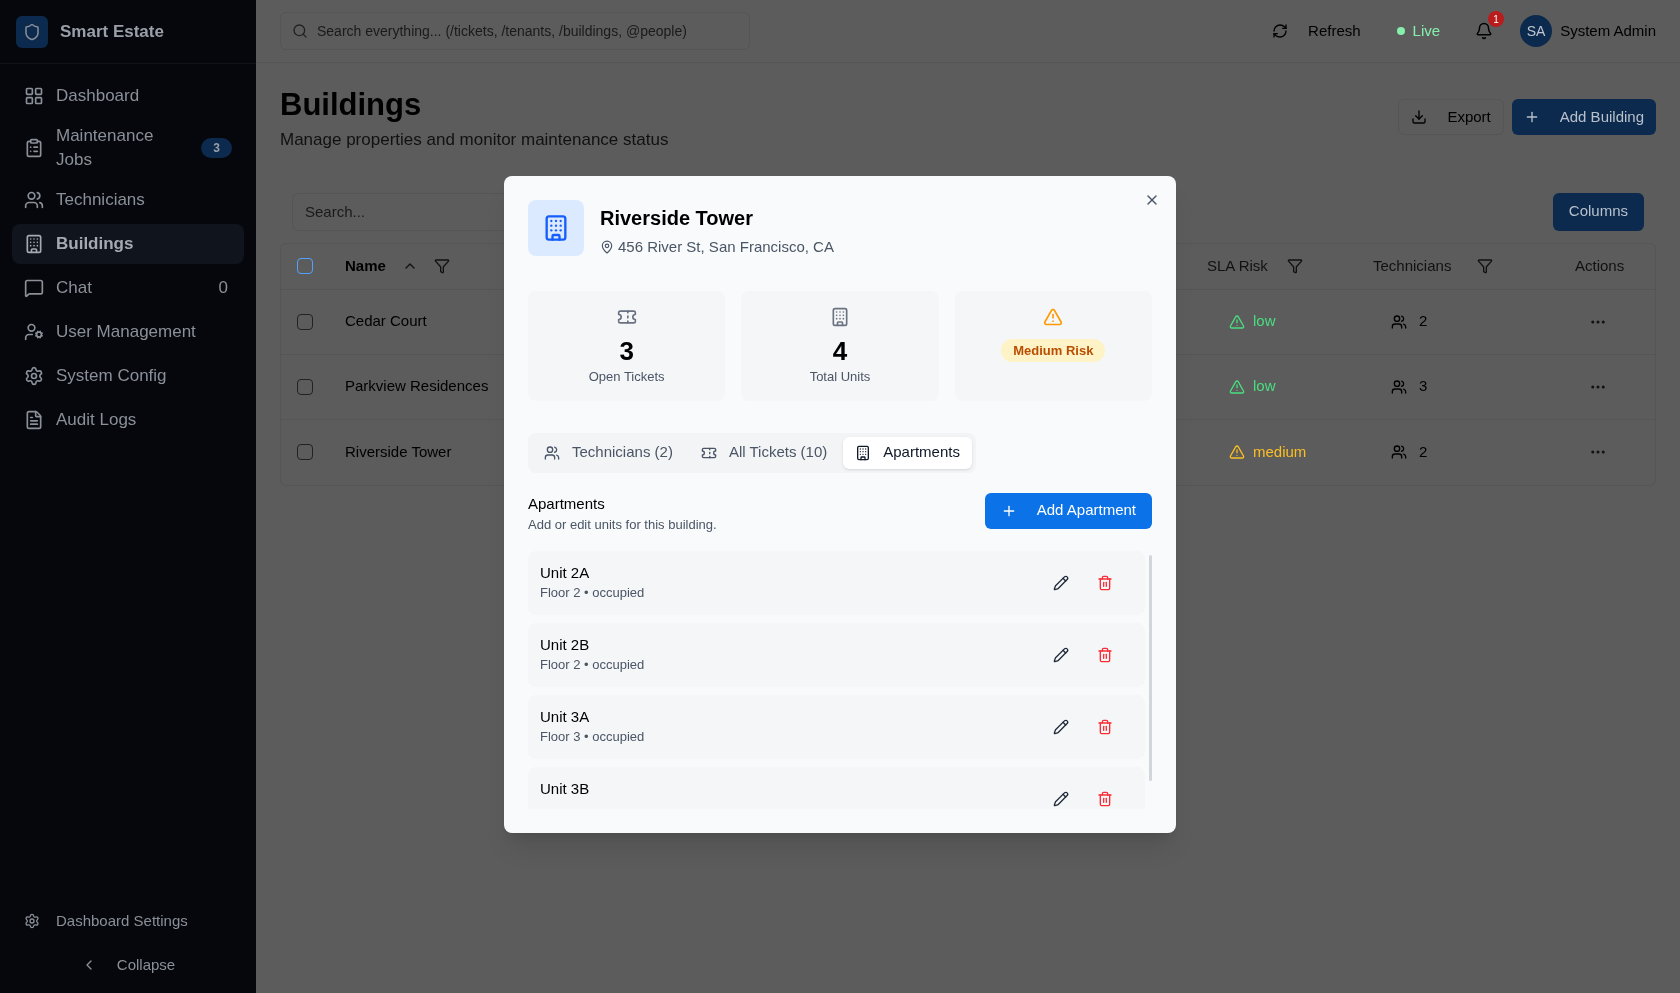 This screenshot has width=1680, height=993. I want to click on apartment-name: Unit 2B, so click(565, 644).